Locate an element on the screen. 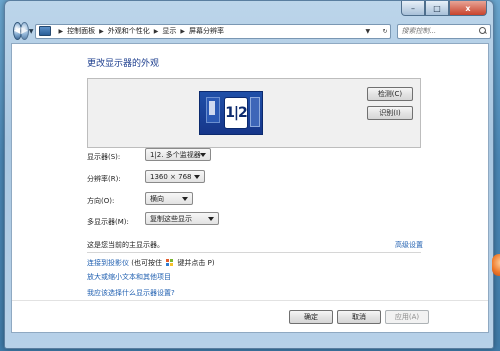 The height and width of the screenshot is (351, 500). search-icon is located at coordinates (483, 31).